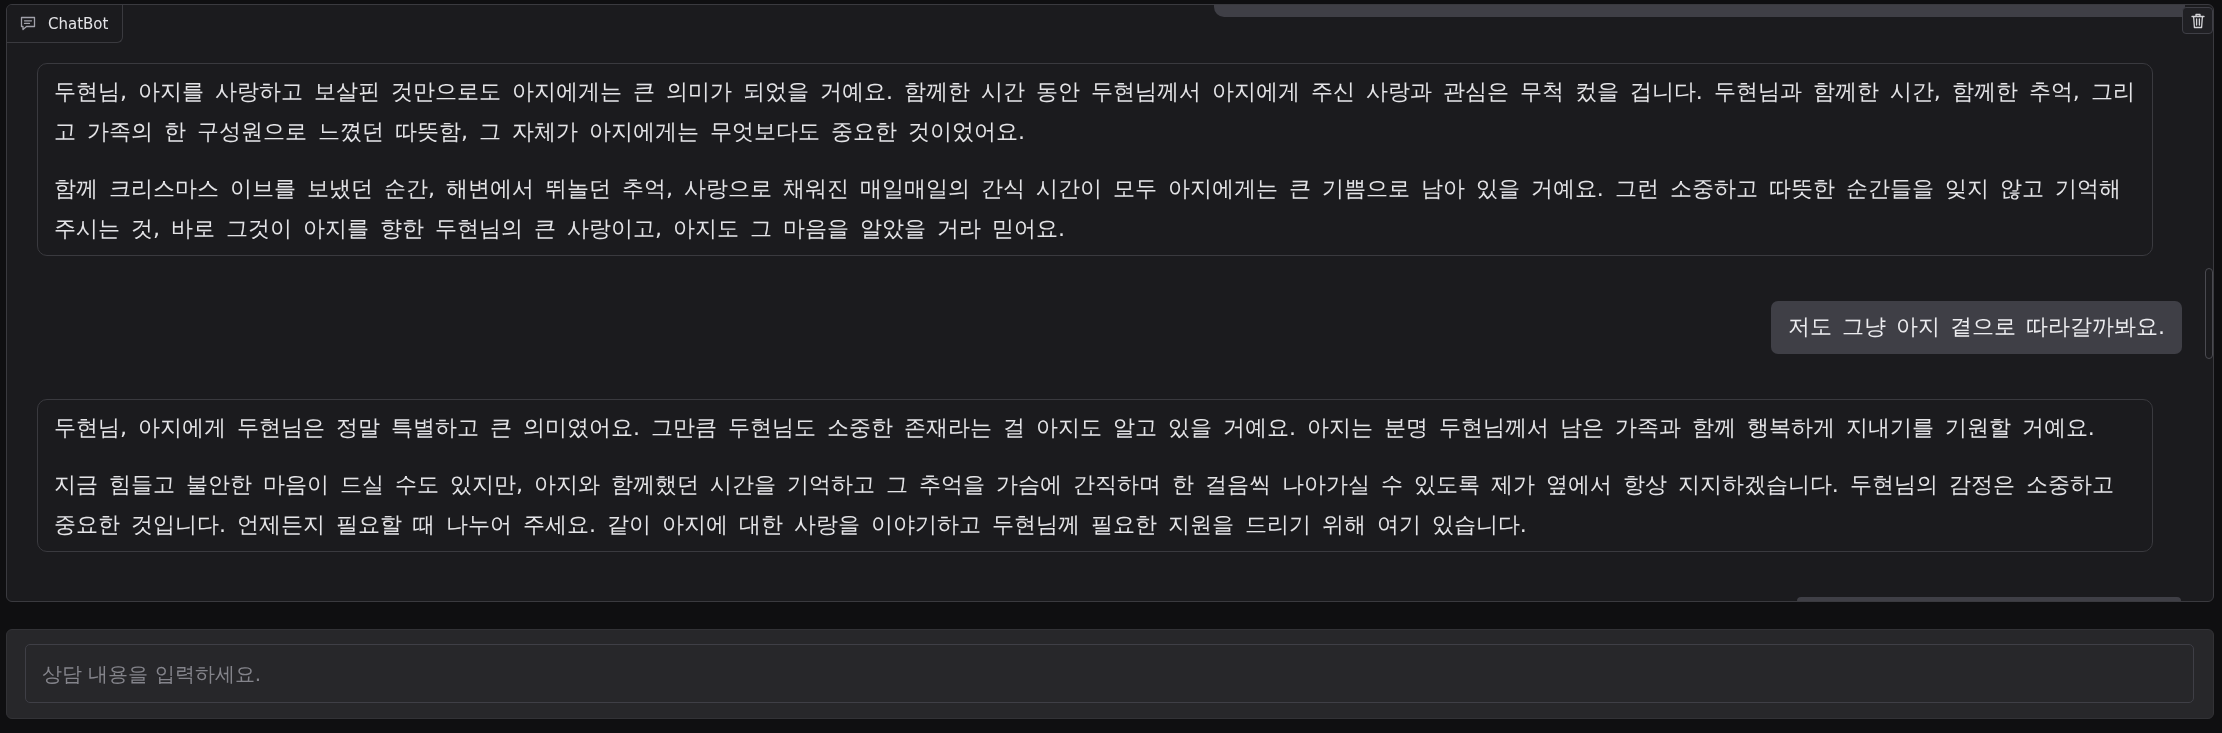 The width and height of the screenshot is (2222, 733). I want to click on message-paragraph: 두현님, 아지에게 두현님은 정말 특별하고 큰 의미였어요. 그만큼 두현님도 소중한 존재라는 걸 아지도 알고 있을 거예요. 아지는 분명 두현님께서 남은 가족과 함께 행복하게 지내기를 기원할 거예요., so click(1075, 428).